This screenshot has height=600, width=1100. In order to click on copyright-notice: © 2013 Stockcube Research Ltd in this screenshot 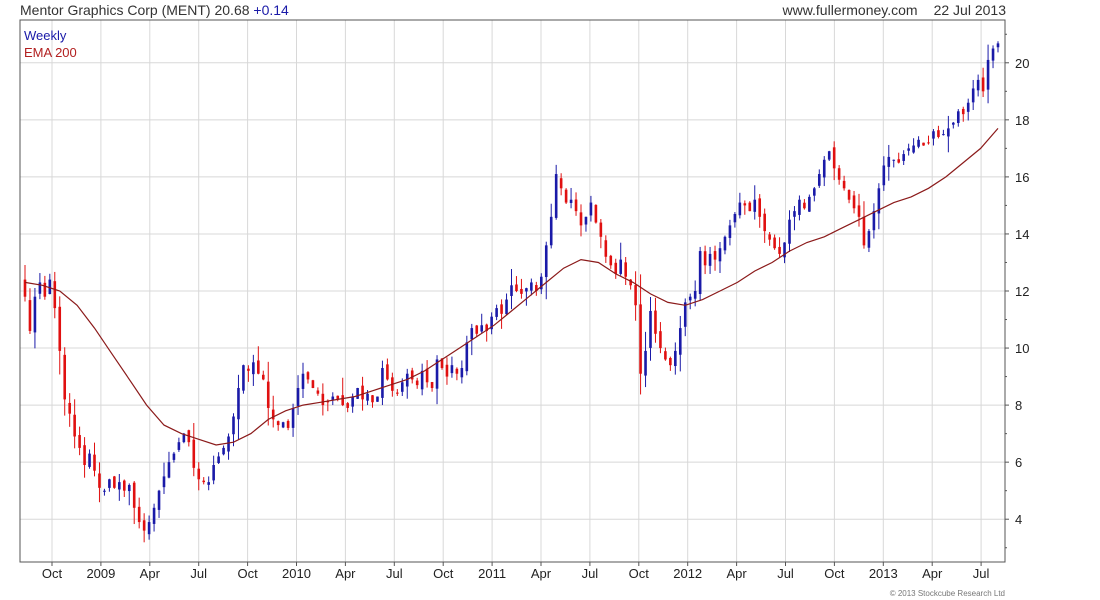, I will do `click(947, 593)`.